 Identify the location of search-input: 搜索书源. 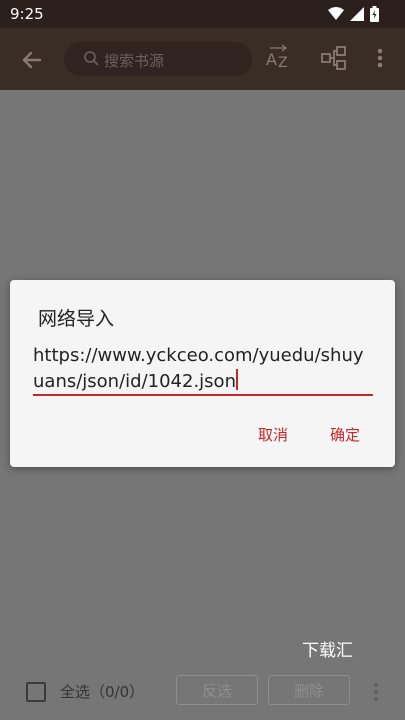
(158, 59).